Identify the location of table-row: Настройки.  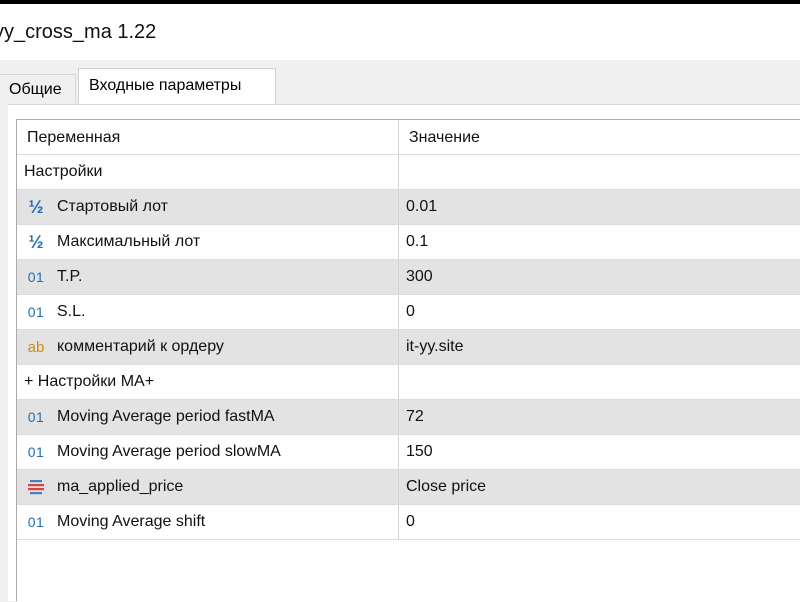
(408, 172).